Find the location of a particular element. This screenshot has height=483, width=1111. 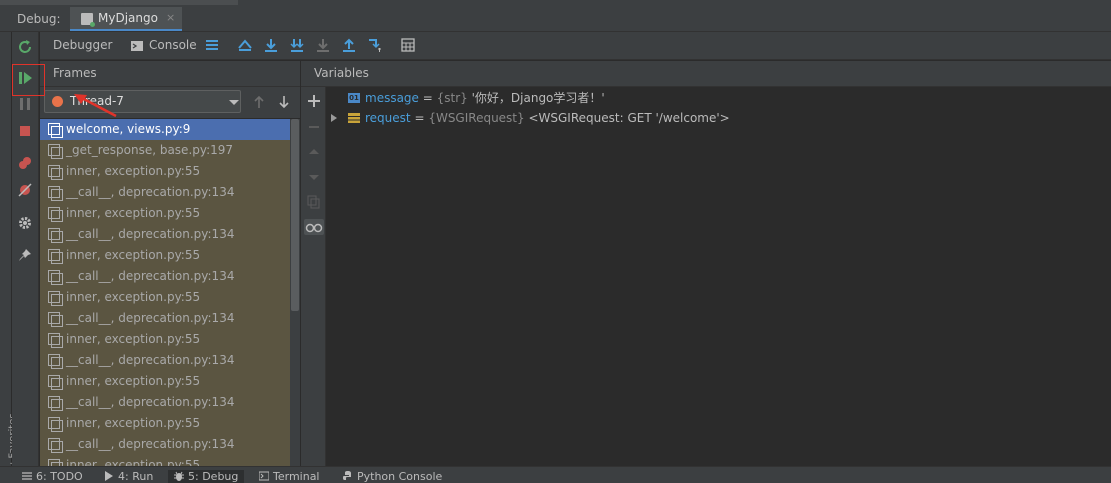

bottom-tab-terminal: Terminal is located at coordinates (289, 476).